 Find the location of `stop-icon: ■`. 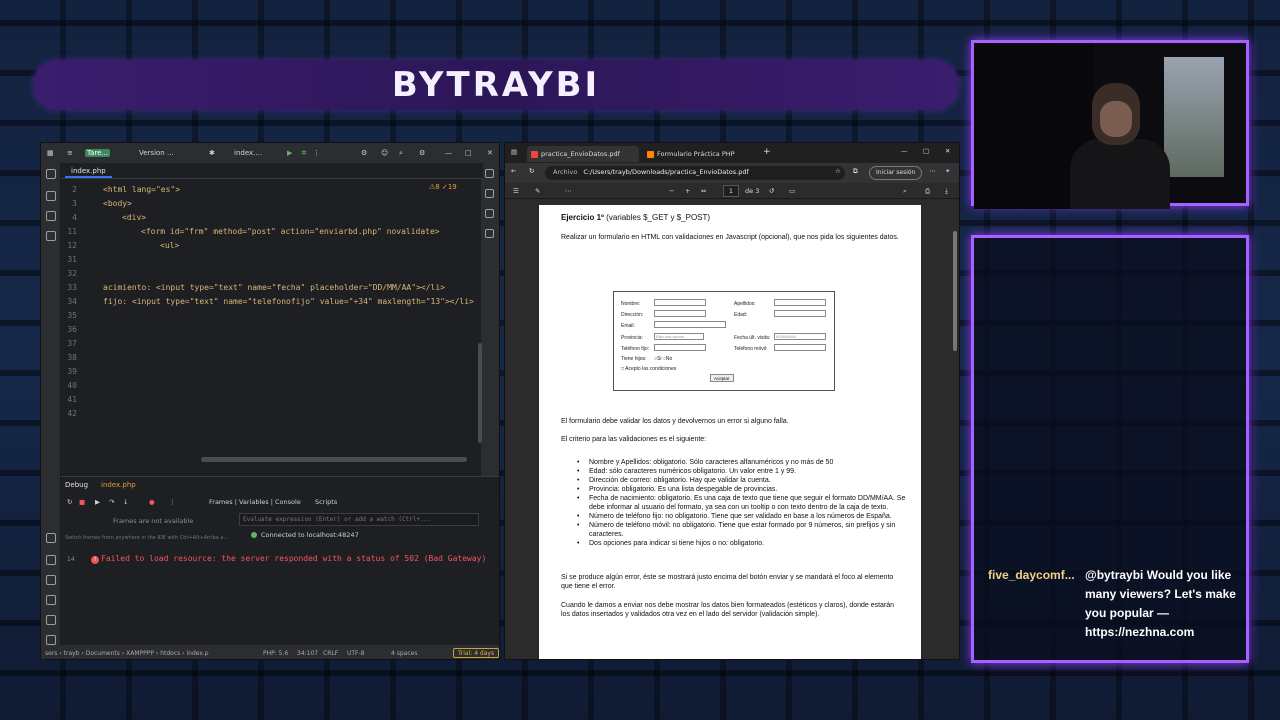

stop-icon: ■ is located at coordinates (82, 502).